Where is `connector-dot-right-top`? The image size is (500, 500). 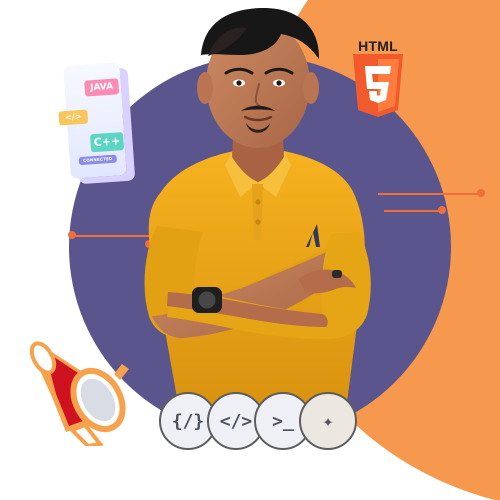 connector-dot-right-top is located at coordinates (481, 193).